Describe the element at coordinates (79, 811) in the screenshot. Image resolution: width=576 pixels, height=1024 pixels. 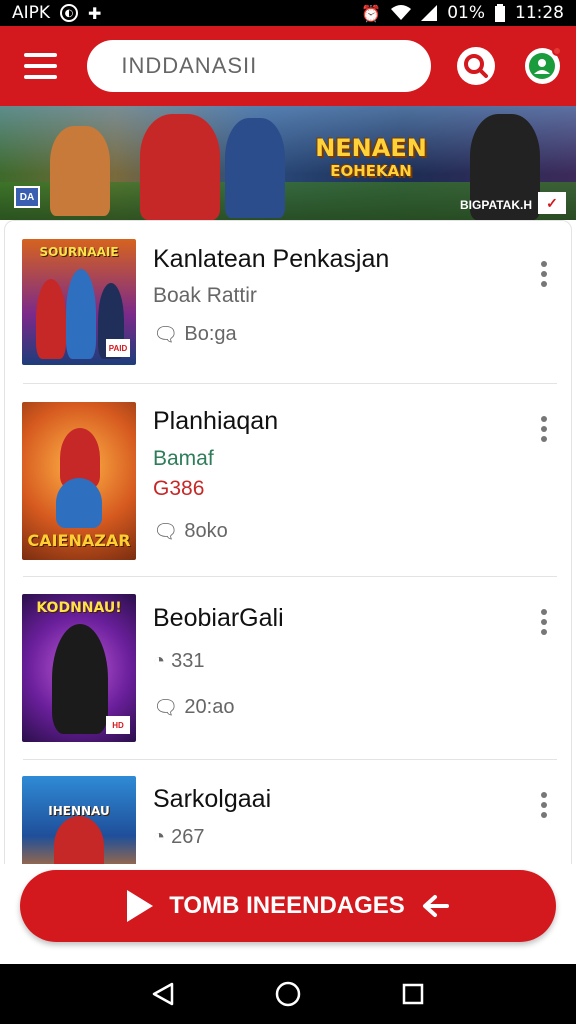
I see `thumb-label: IHENNAU` at that location.